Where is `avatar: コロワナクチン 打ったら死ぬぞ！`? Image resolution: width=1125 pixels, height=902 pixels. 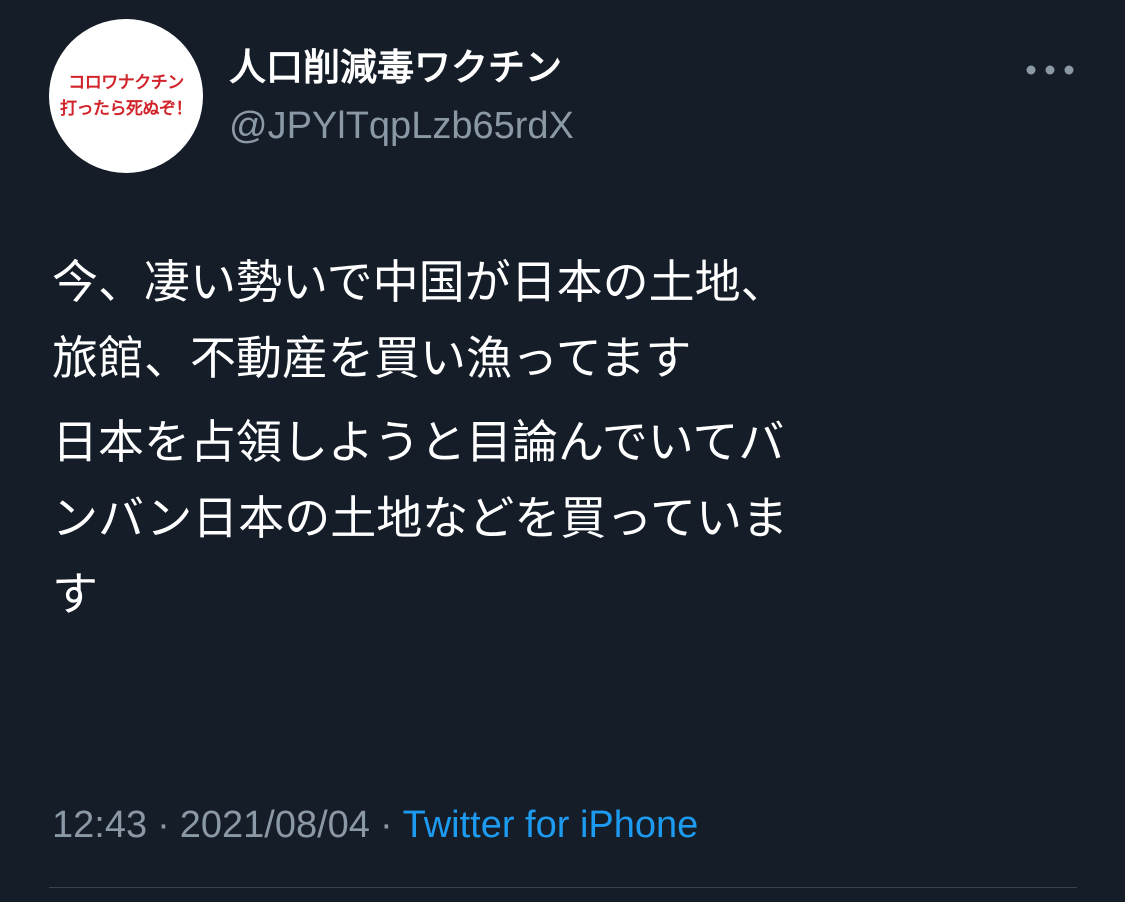 avatar: コロワナクチン 打ったら死ぬぞ！ is located at coordinates (126, 96).